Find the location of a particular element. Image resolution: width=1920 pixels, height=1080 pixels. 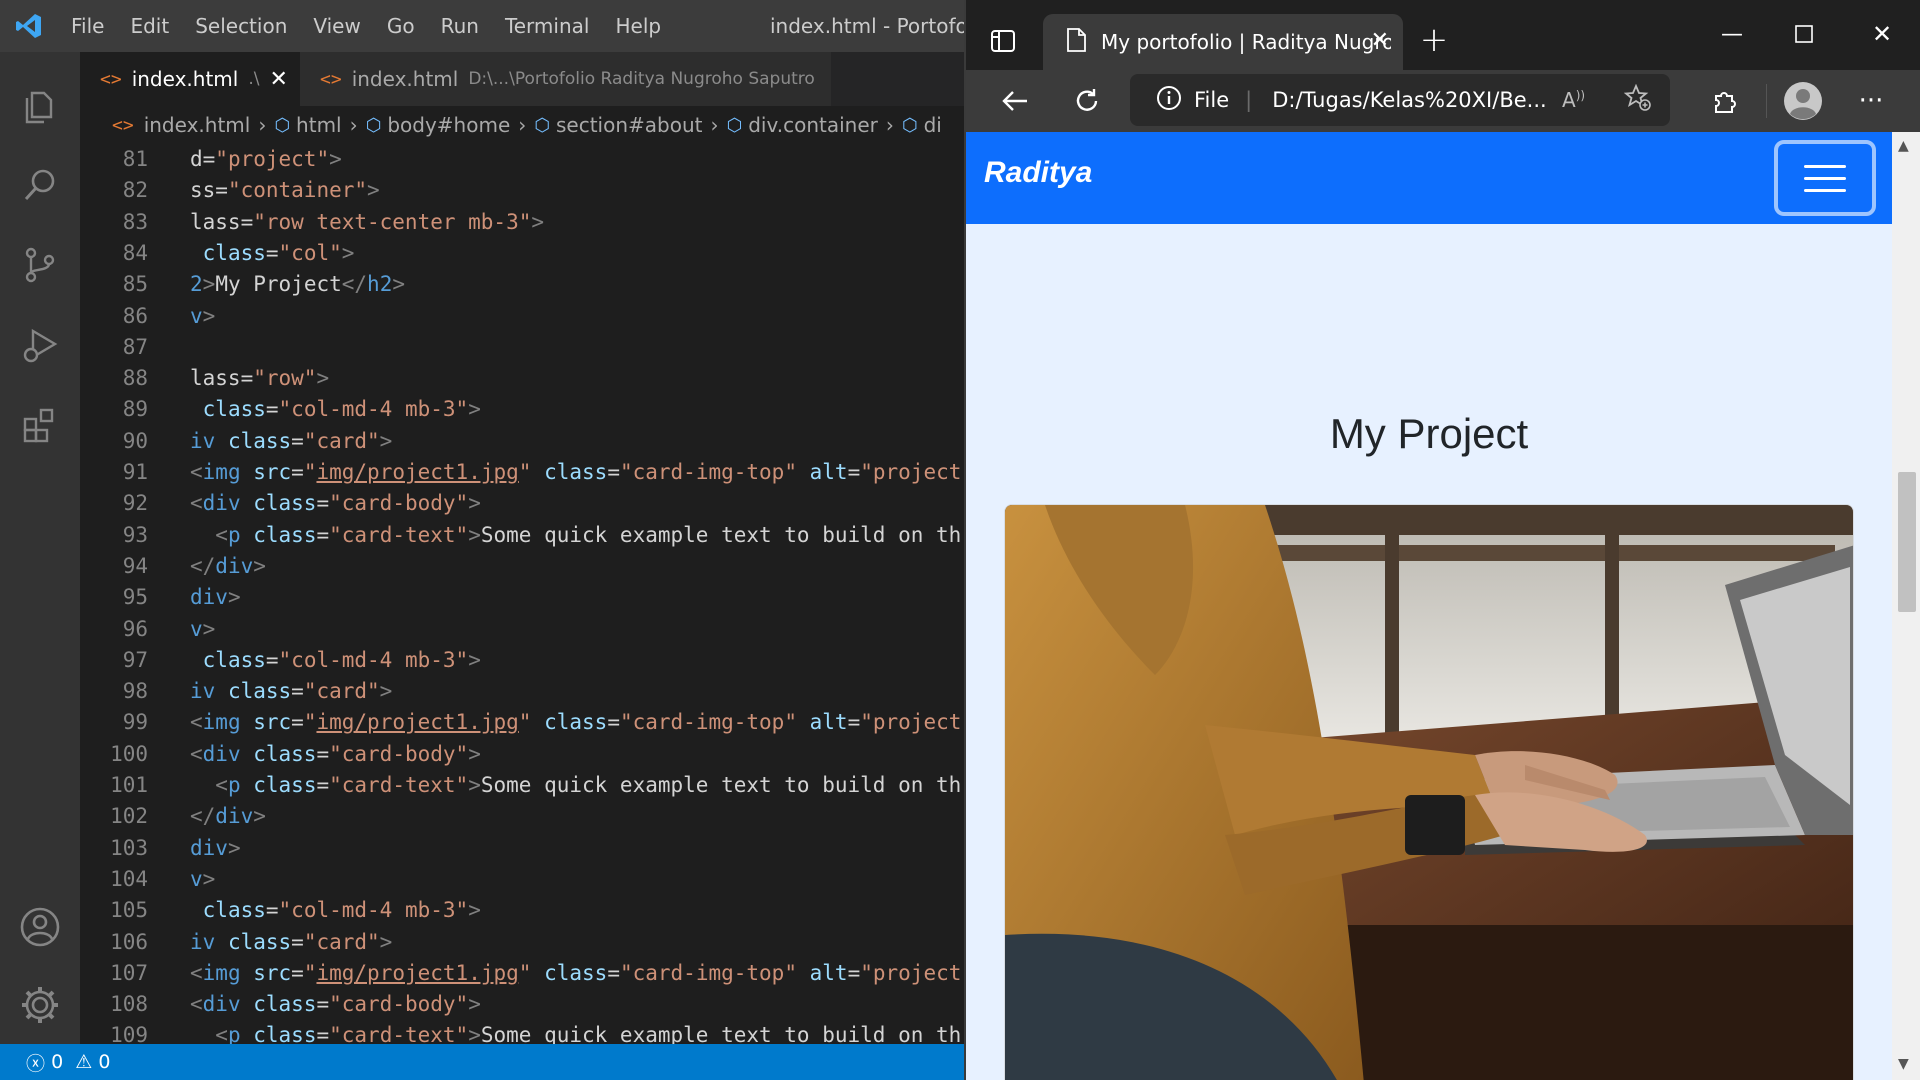

code-line: 87 is located at coordinates (522, 347).